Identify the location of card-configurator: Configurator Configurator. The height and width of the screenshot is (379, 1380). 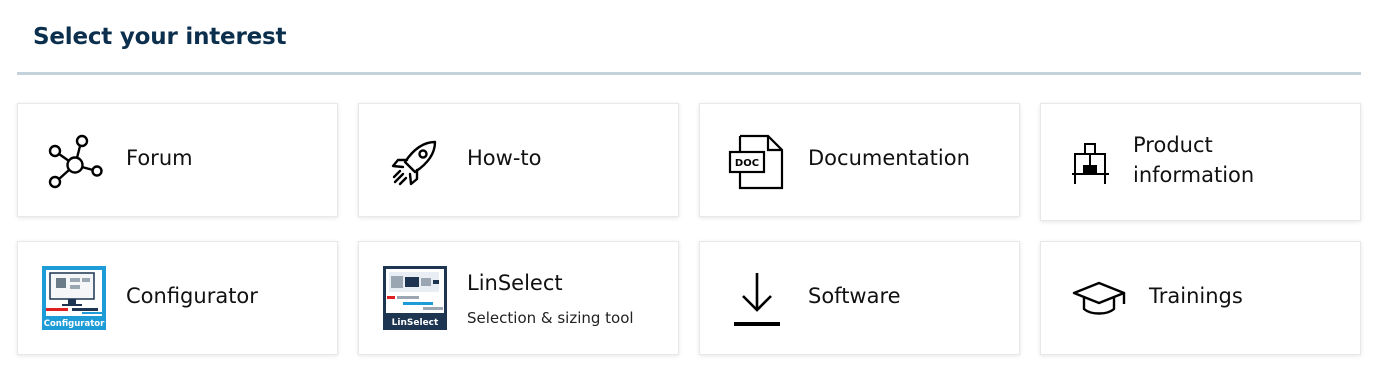
(177, 298).